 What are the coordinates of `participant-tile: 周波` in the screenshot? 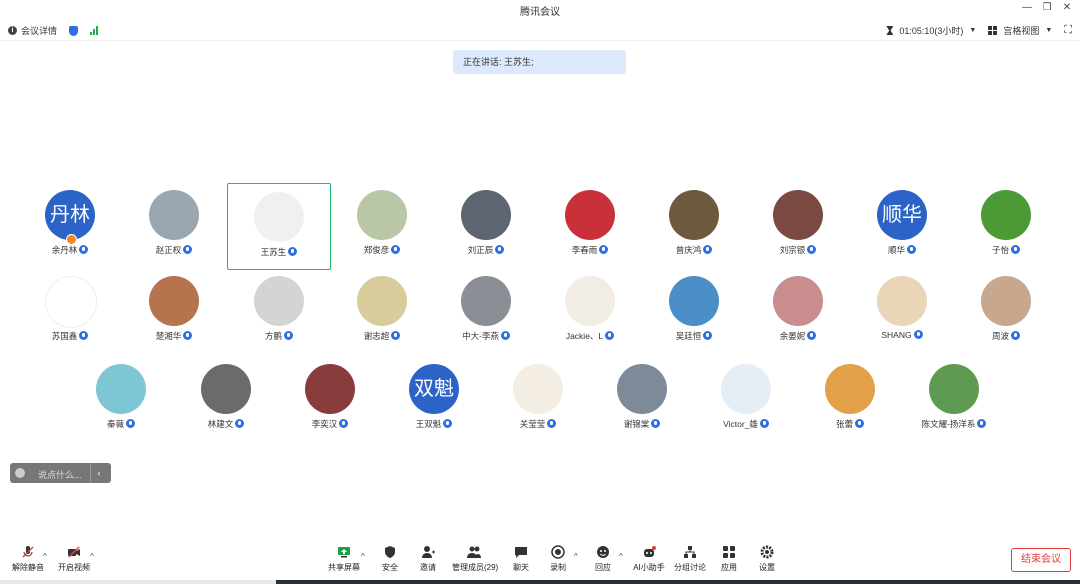 It's located at (1006, 308).